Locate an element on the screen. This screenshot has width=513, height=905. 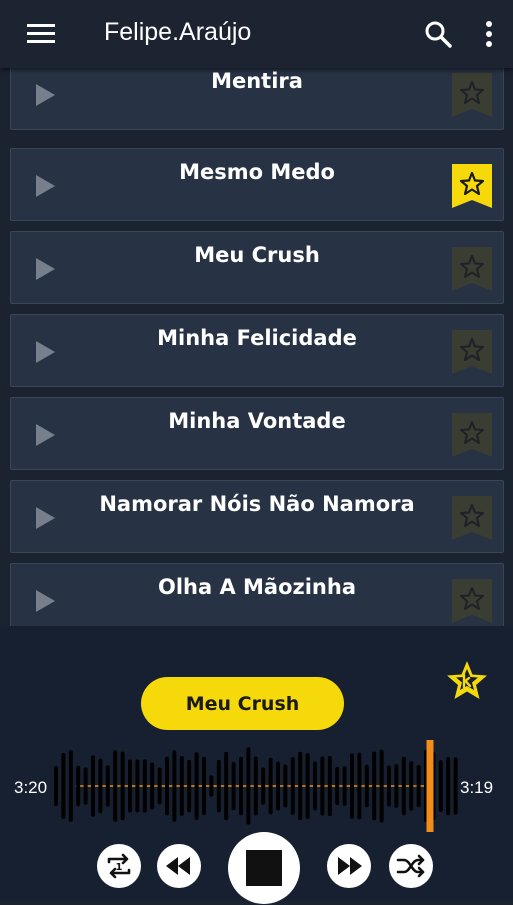
song-card: Olha A Mãozinha is located at coordinates (257, 594).